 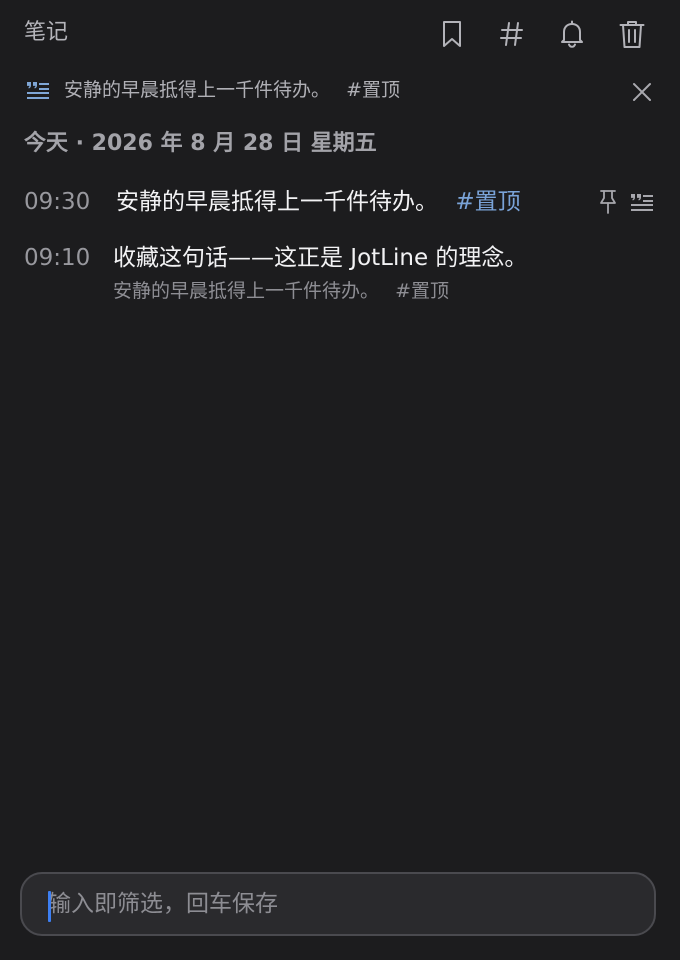 I want to click on note-body-text: 安静的早晨抵得上一千件待办。, so click(x=277, y=202).